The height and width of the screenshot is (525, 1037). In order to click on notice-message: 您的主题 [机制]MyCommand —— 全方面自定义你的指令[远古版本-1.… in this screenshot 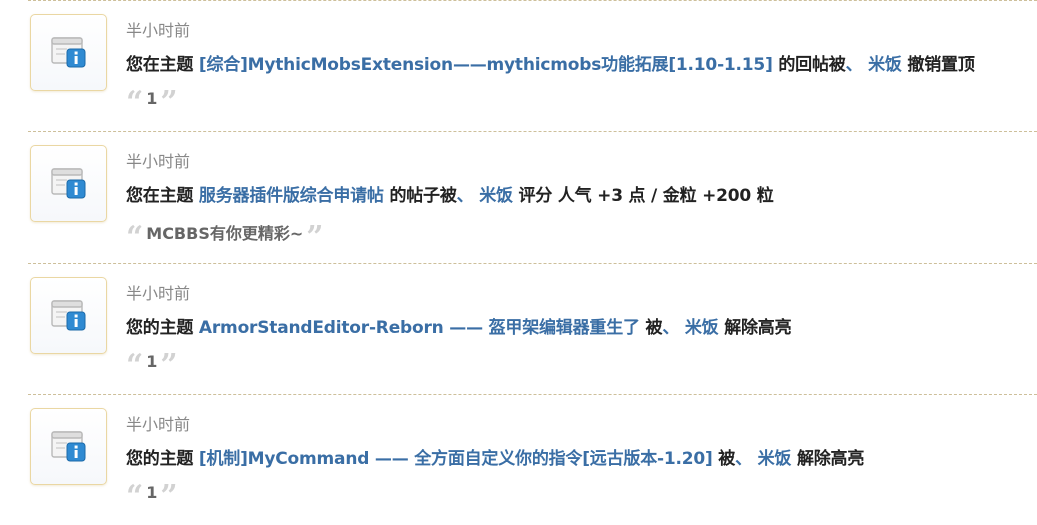, I will do `click(495, 456)`.